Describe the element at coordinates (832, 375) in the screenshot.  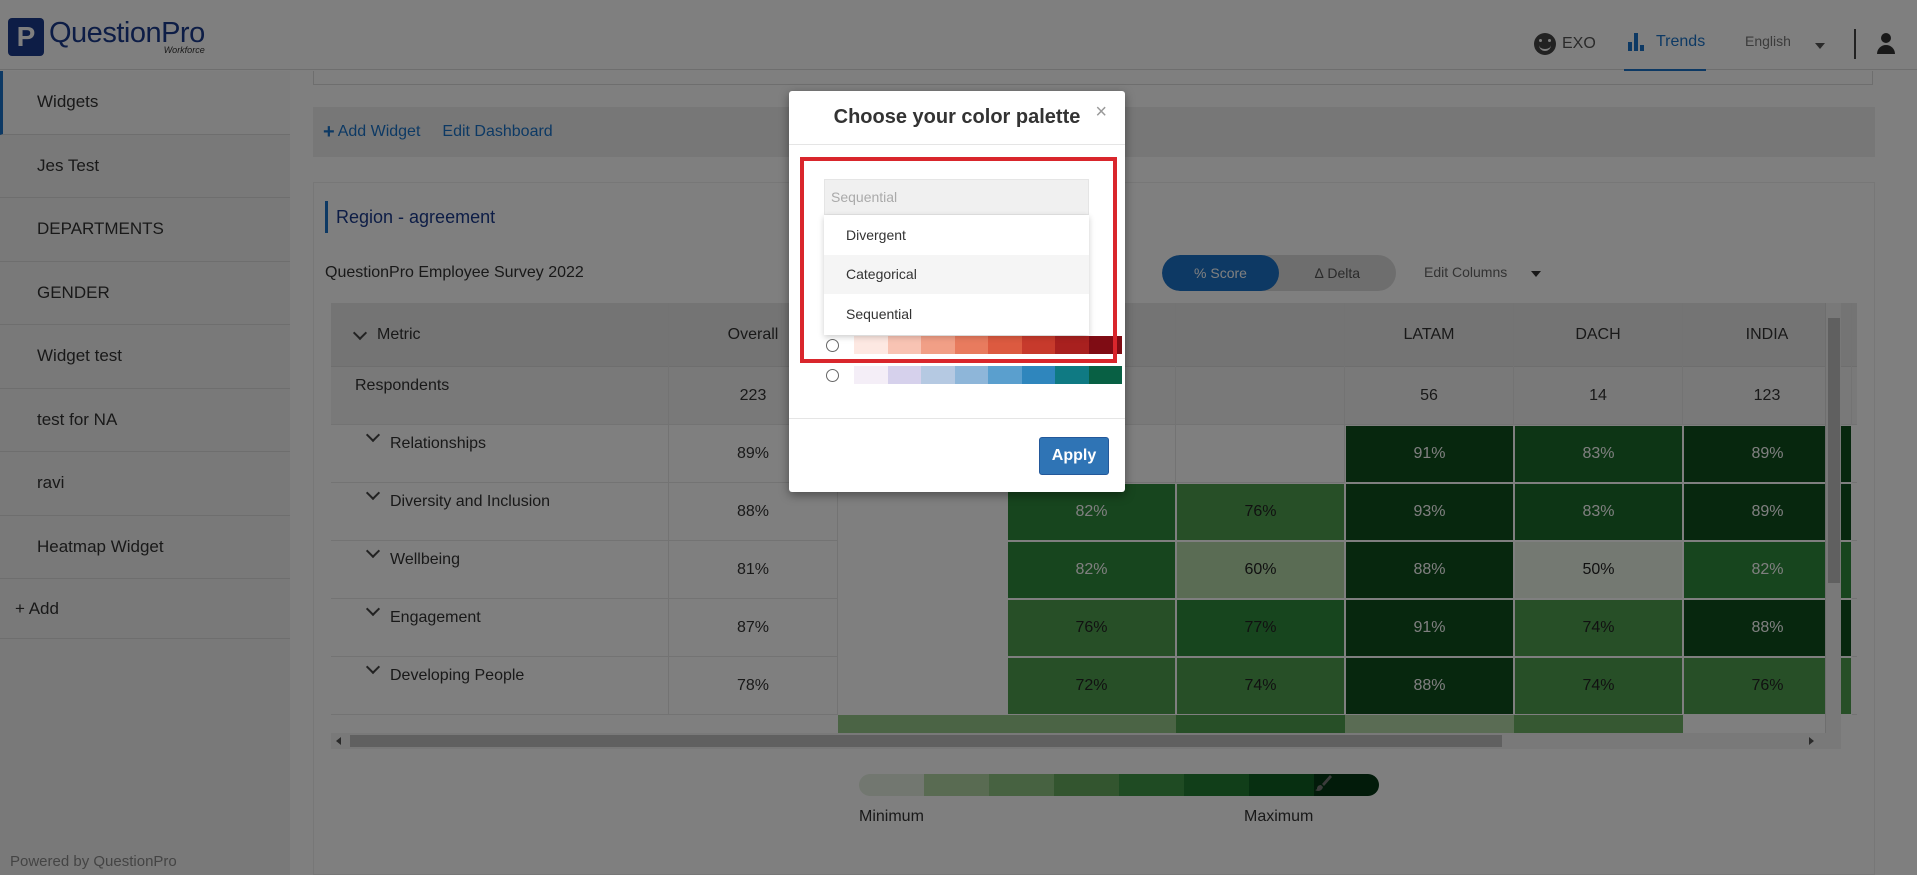
I see `palette-radio` at that location.